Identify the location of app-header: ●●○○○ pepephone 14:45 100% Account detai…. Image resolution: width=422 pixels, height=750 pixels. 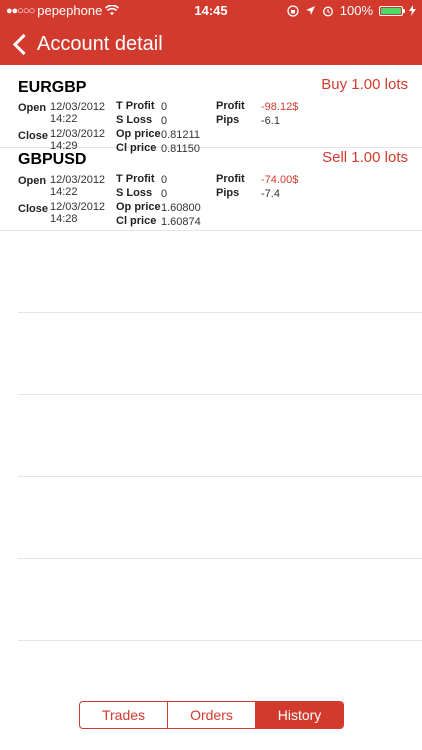
(211, 32).